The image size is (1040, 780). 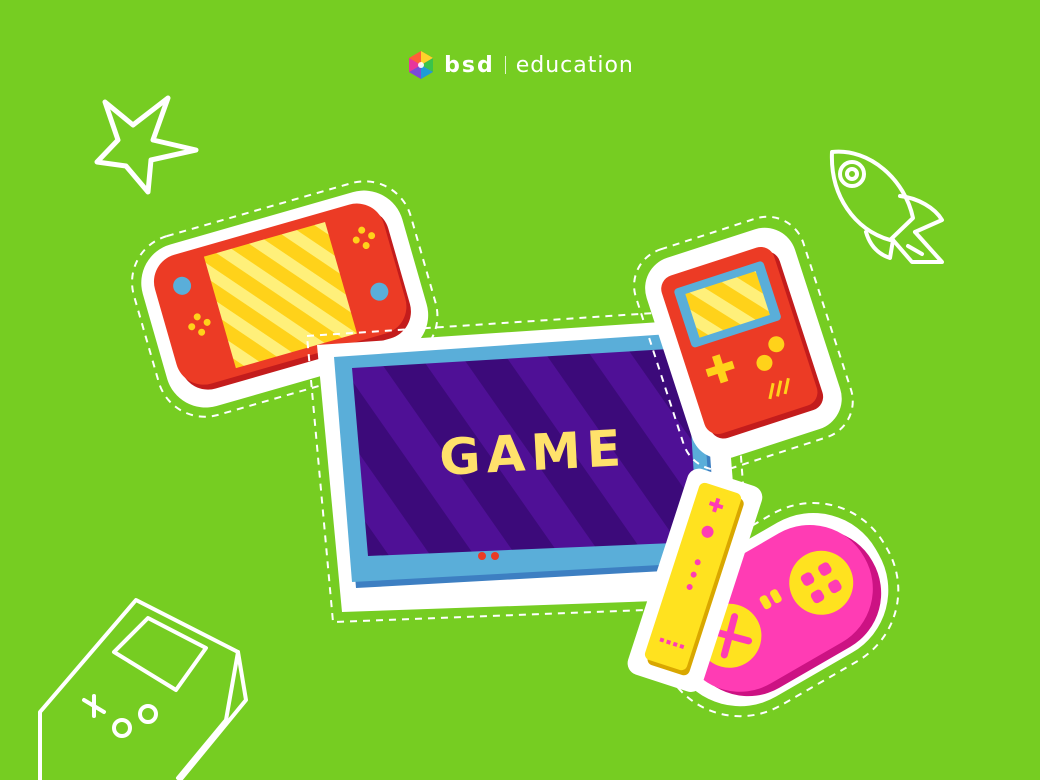 I want to click on star-doodle-icon, so click(x=146, y=145).